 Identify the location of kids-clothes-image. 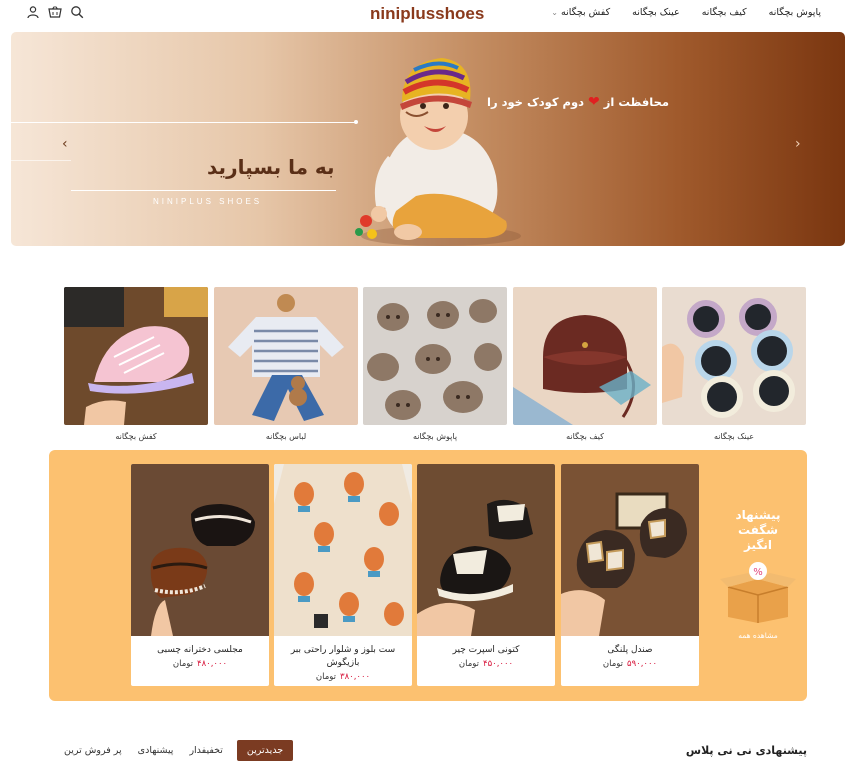
(286, 356).